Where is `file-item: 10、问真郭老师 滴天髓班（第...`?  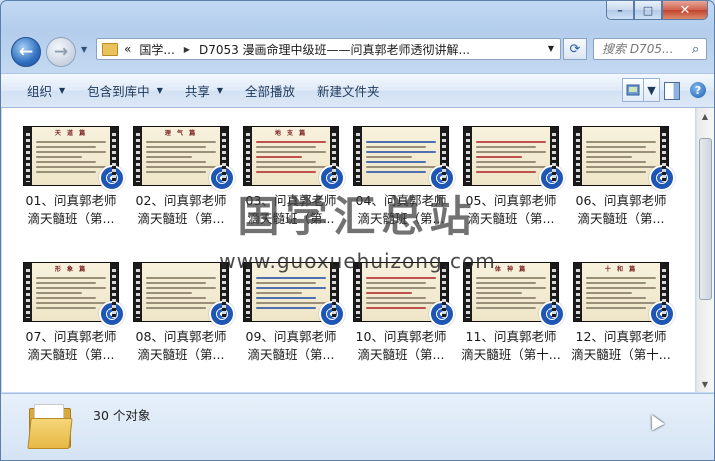
file-item: 10、问真郭老师 滴天髓班（第... is located at coordinates (401, 313).